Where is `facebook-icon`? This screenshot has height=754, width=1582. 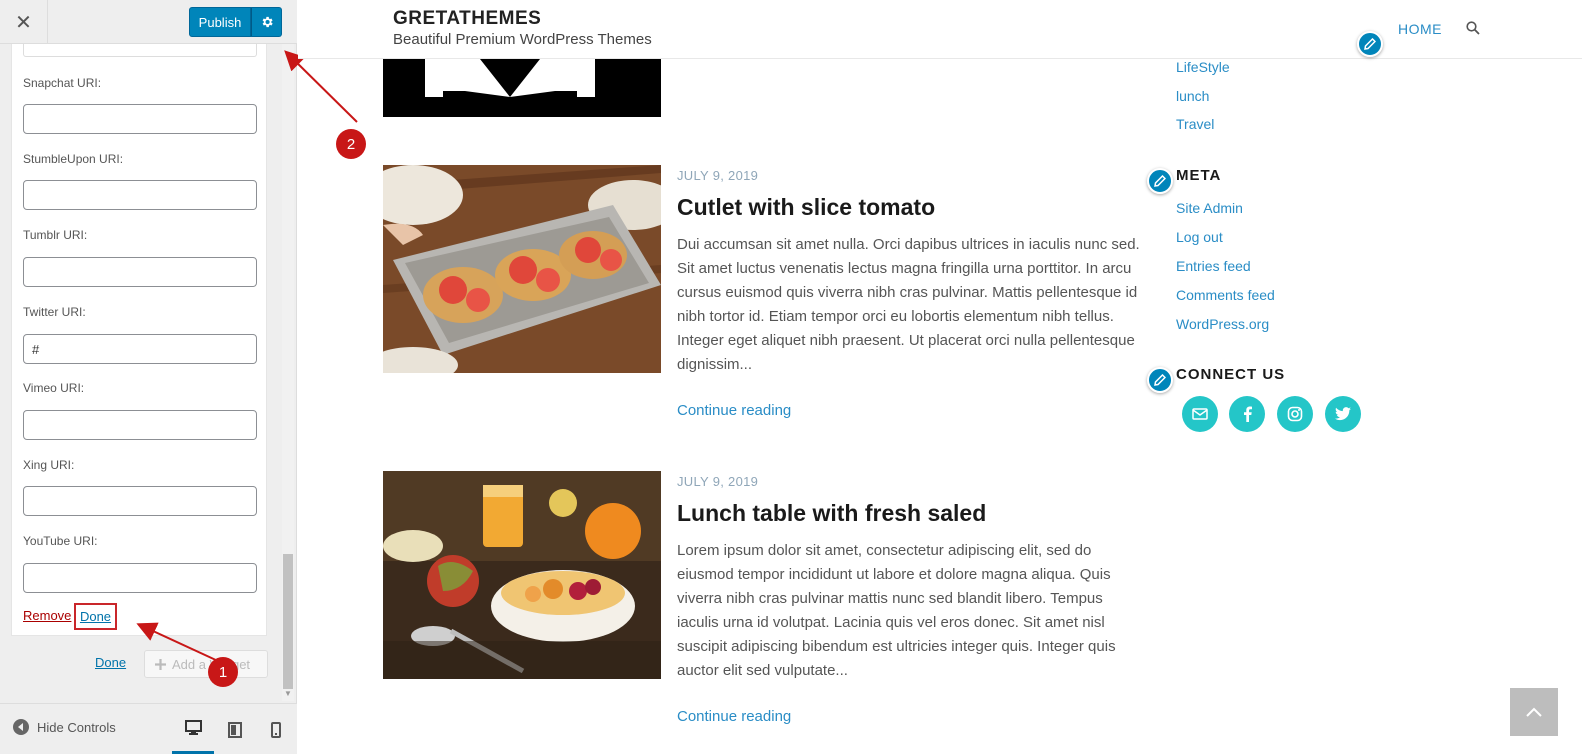
facebook-icon is located at coordinates (1247, 414).